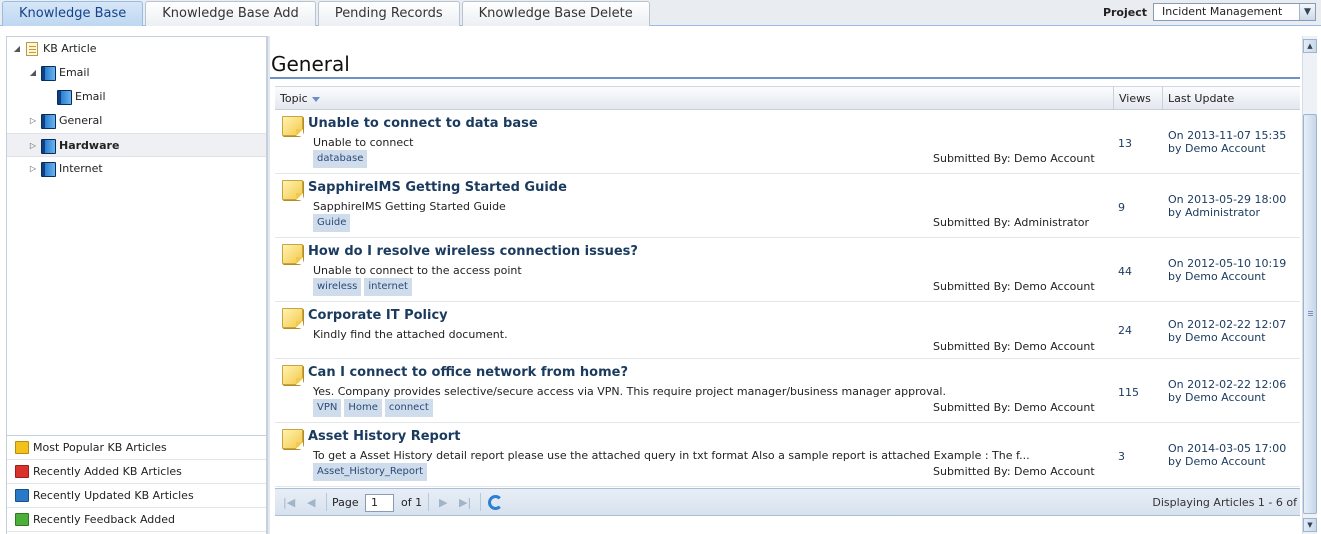 This screenshot has width=1321, height=534. Describe the element at coordinates (1201, 98) in the screenshot. I see `column-label: Last Update` at that location.